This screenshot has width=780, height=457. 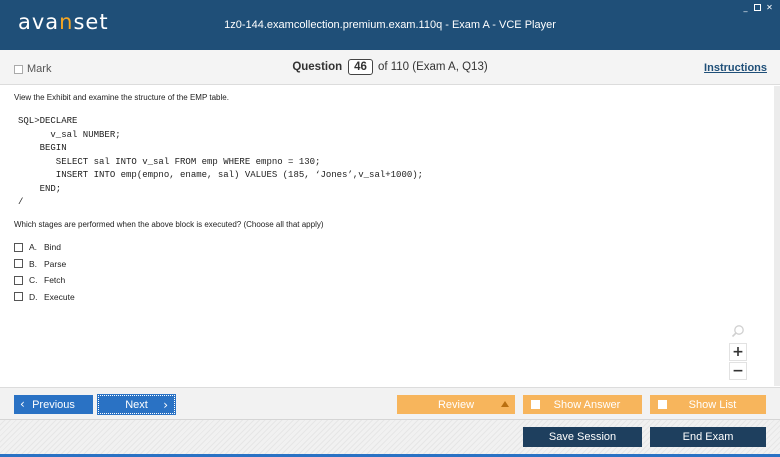 I want to click on option-d: D. Execute, so click(x=44, y=297).